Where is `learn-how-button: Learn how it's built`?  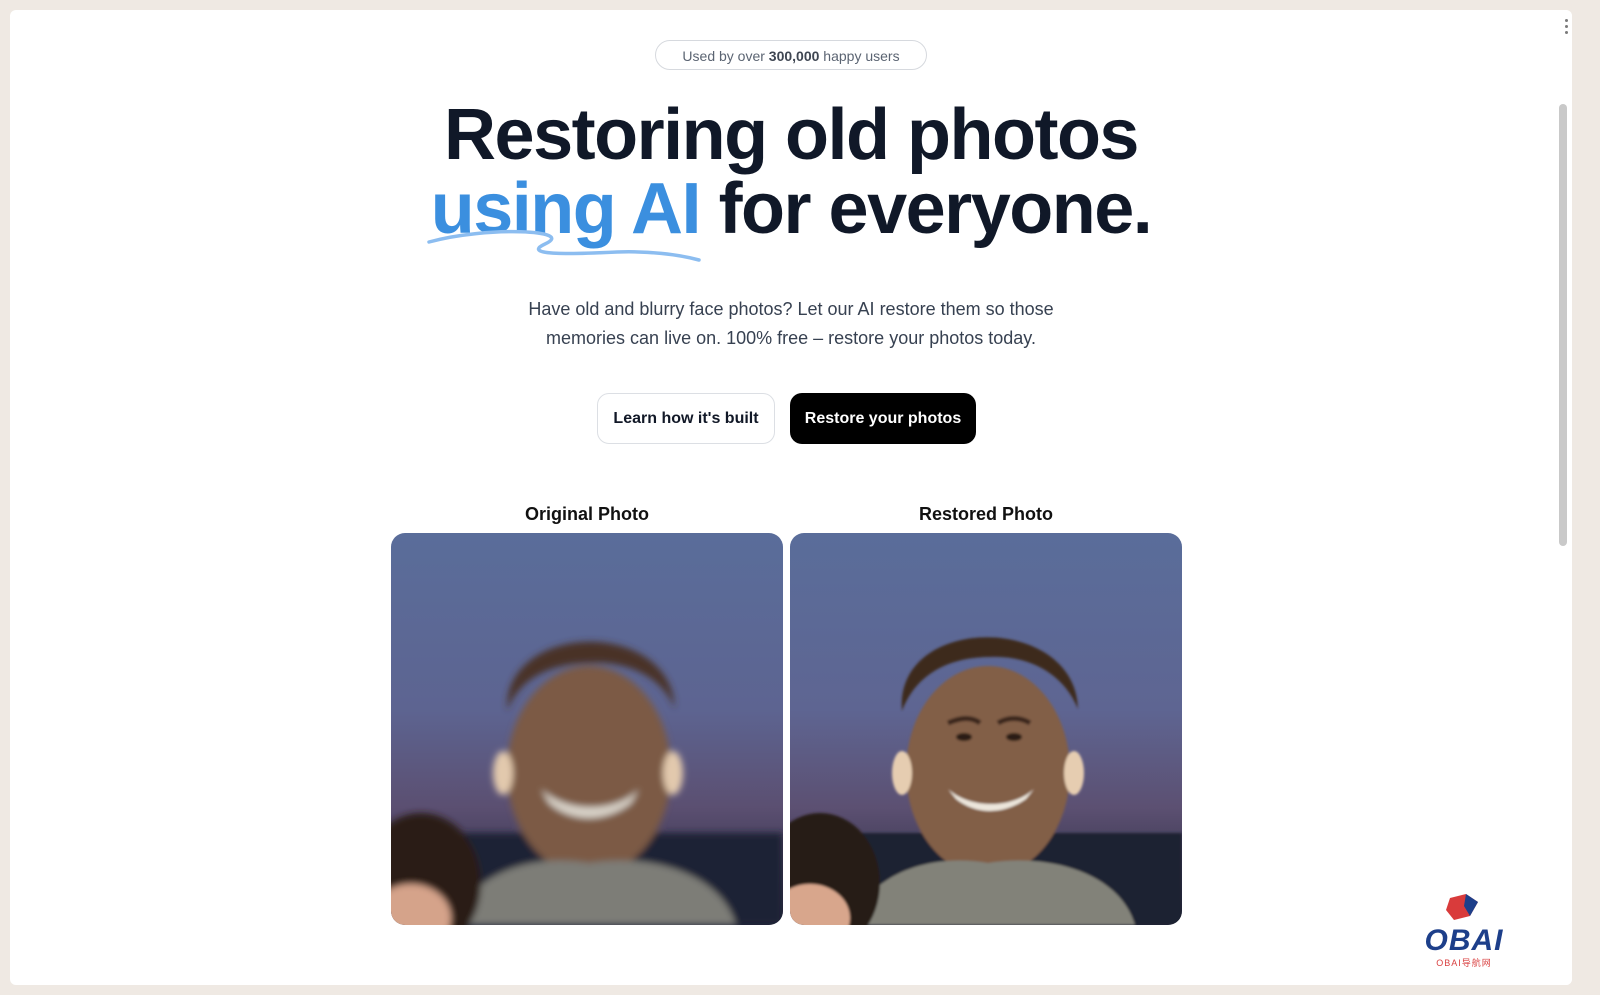
learn-how-button: Learn how it's built is located at coordinates (686, 418).